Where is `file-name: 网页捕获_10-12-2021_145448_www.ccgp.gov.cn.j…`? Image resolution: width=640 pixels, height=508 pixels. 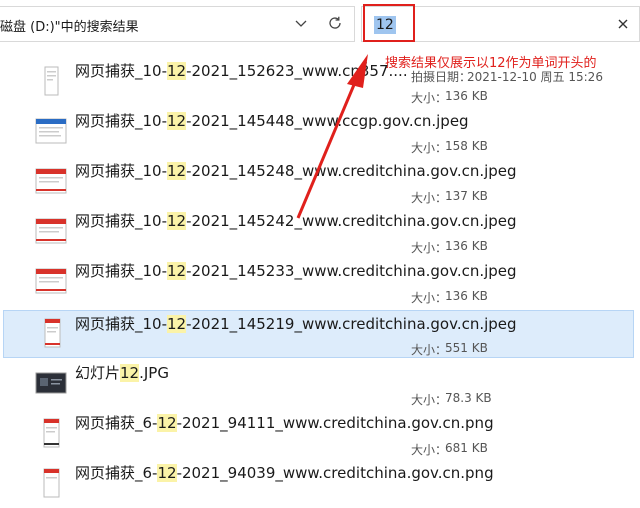 file-name: 网页捕获_10-12-2021_145448_www.ccgp.gov.cn.j… is located at coordinates (272, 121).